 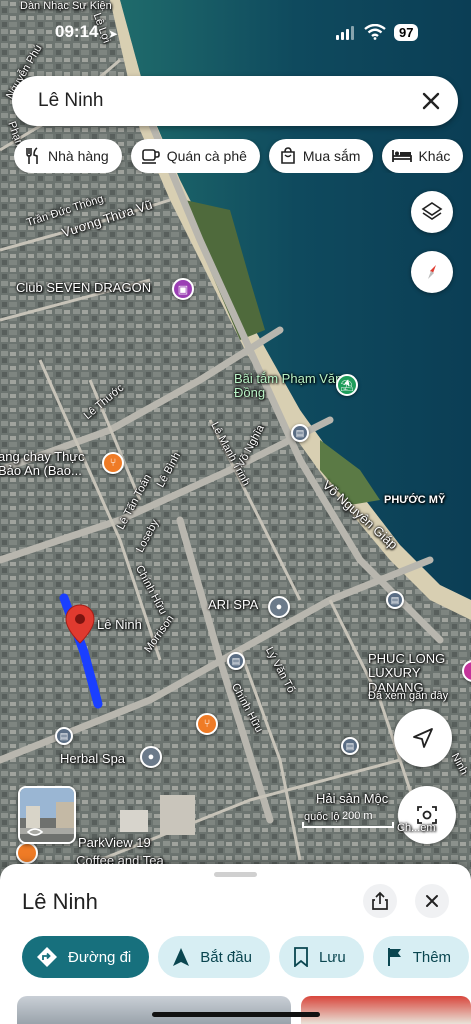 I want to click on clock: 09:14, so click(x=77, y=31).